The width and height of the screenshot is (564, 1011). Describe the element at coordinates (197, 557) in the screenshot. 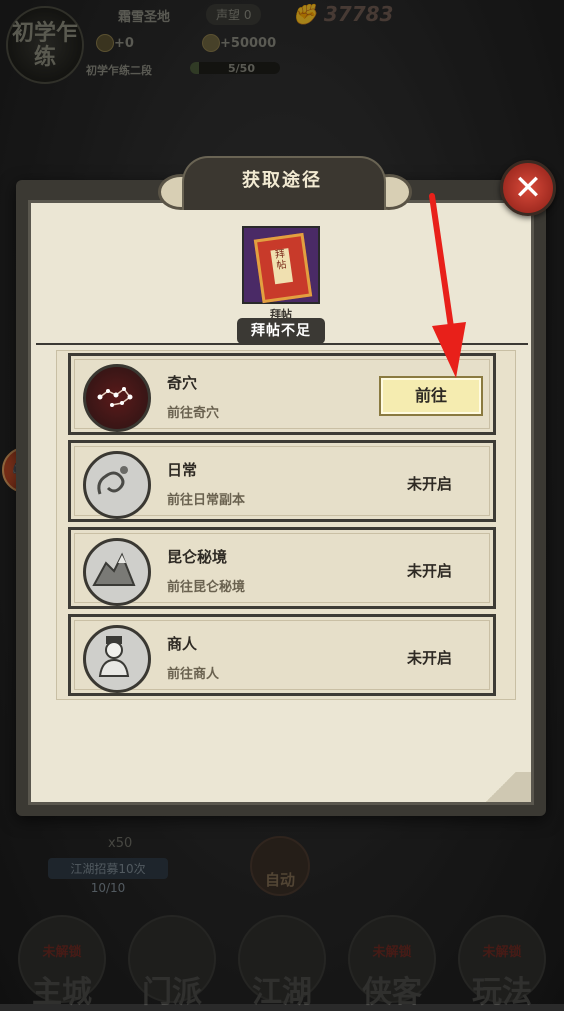

I see `route-title: 昆仑秘境` at that location.